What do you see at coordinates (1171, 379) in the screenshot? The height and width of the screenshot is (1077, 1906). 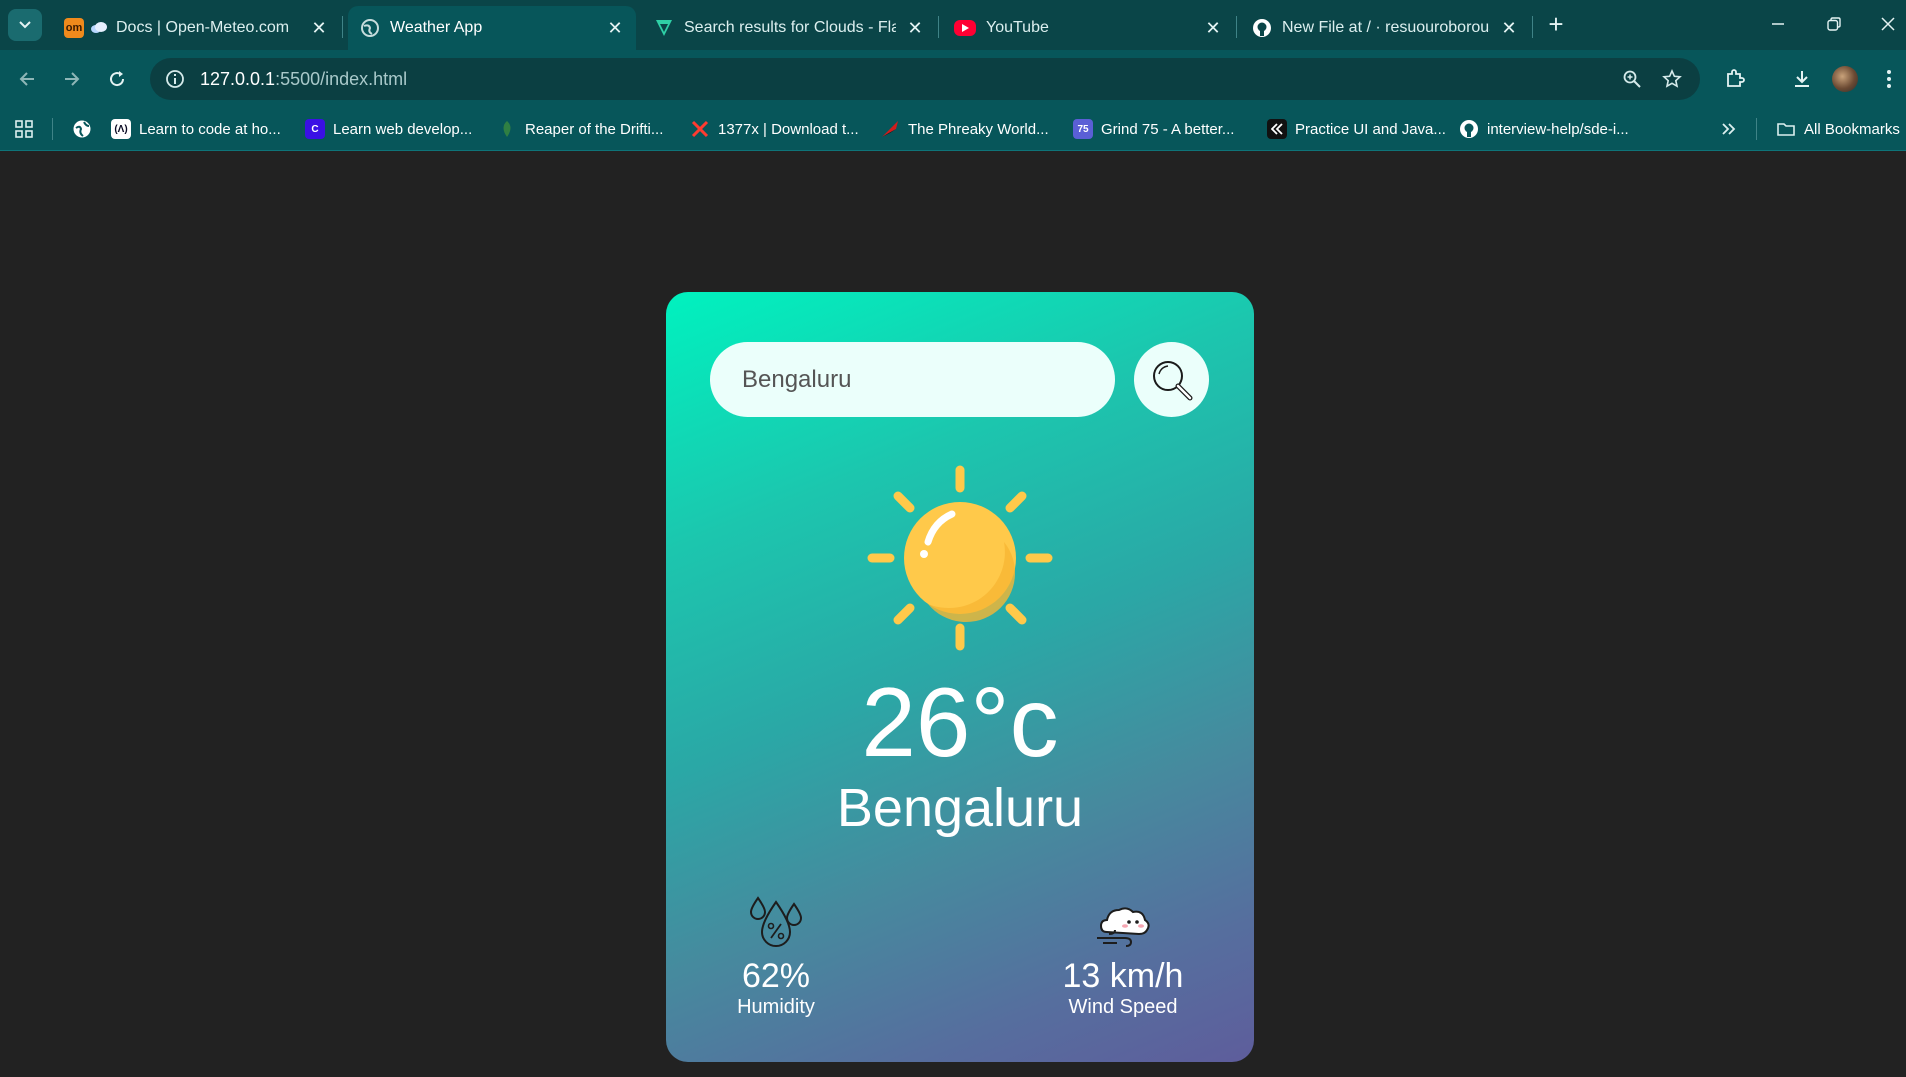 I see `search-button` at bounding box center [1171, 379].